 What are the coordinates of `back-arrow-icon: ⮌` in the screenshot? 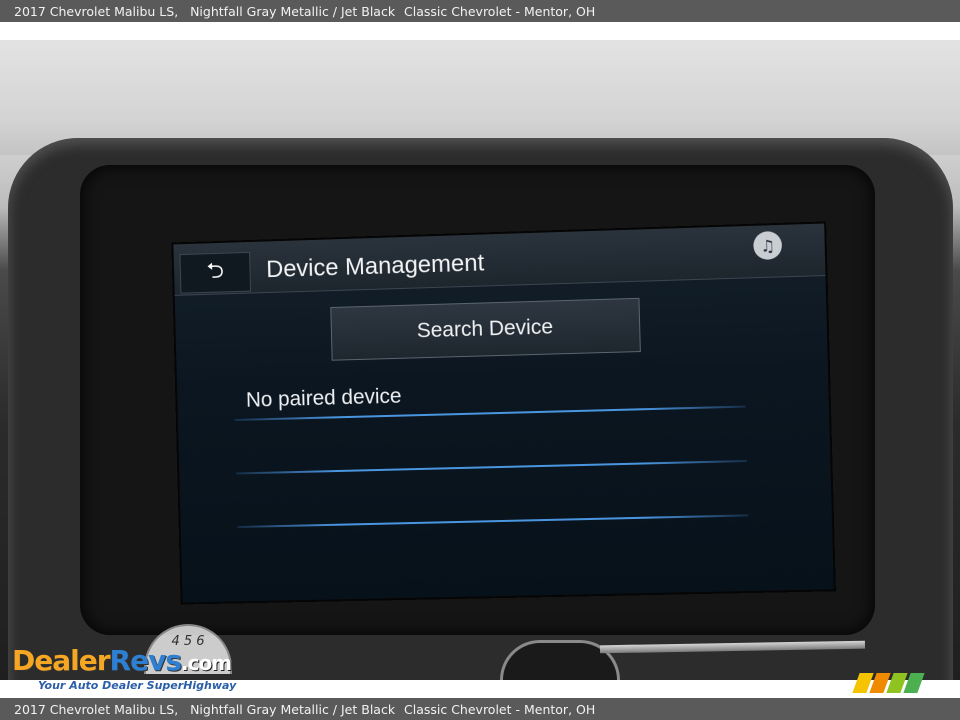 It's located at (215, 271).